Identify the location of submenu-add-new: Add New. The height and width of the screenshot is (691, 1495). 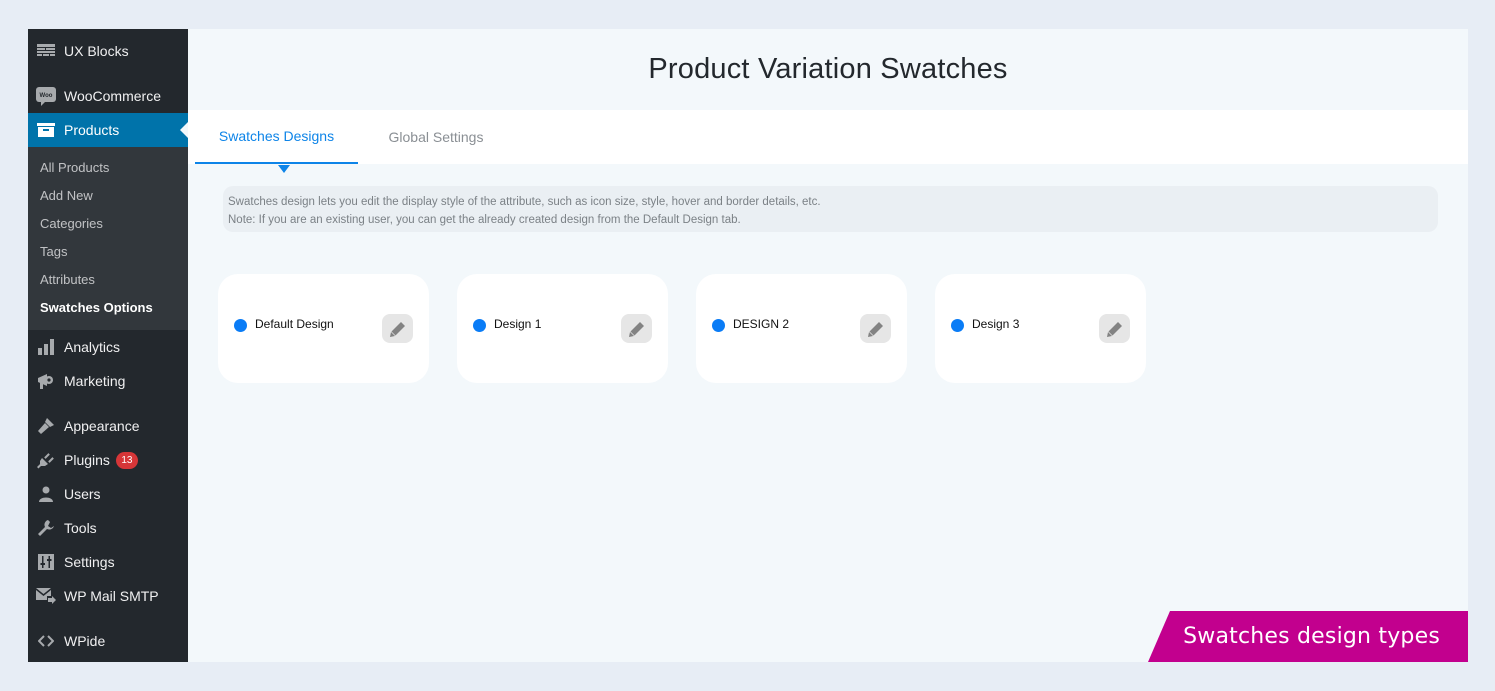
(66, 195).